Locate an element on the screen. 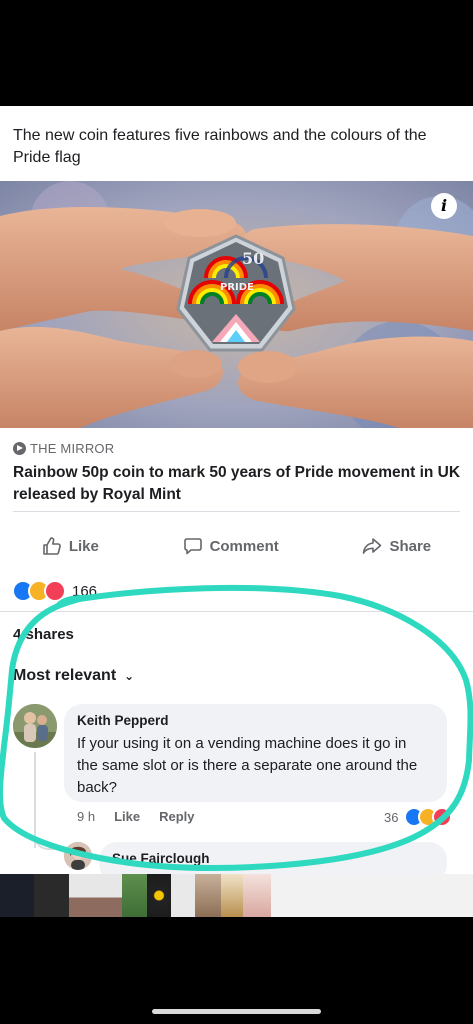 The image size is (473, 1024). chevron-down-icon: ⌄ is located at coordinates (129, 676).